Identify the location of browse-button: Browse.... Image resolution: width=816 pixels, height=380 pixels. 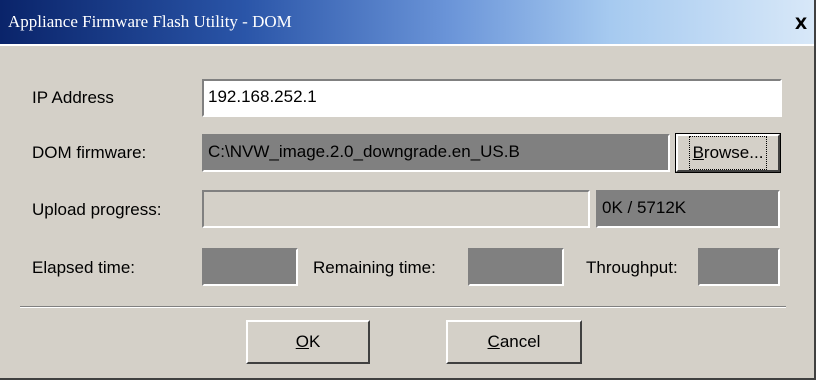
(728, 153).